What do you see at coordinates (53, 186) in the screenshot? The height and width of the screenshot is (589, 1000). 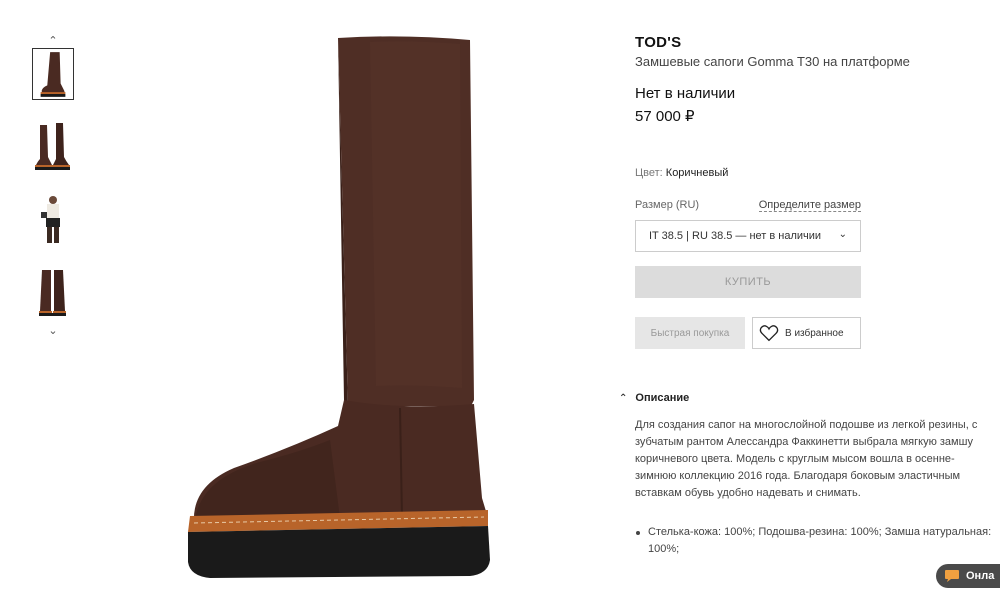 I see `thumbnail-gallery: ⌃ ⌄` at bounding box center [53, 186].